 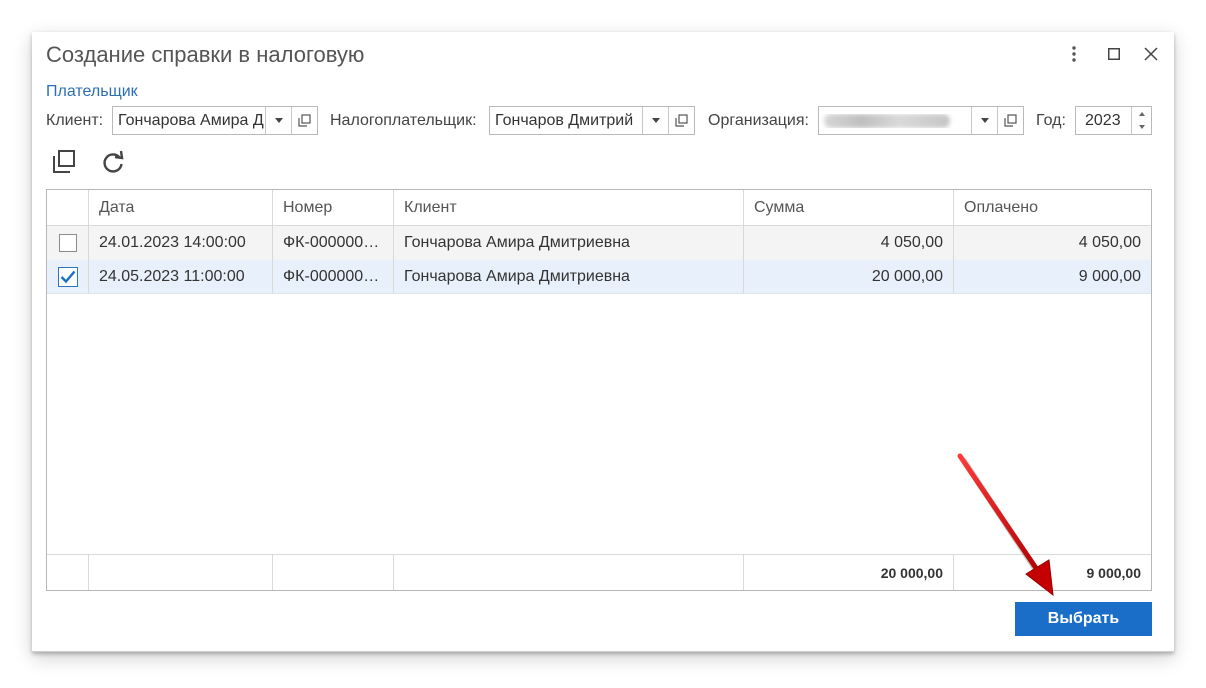 I want to click on row-checkbox-checked, so click(x=67, y=276).